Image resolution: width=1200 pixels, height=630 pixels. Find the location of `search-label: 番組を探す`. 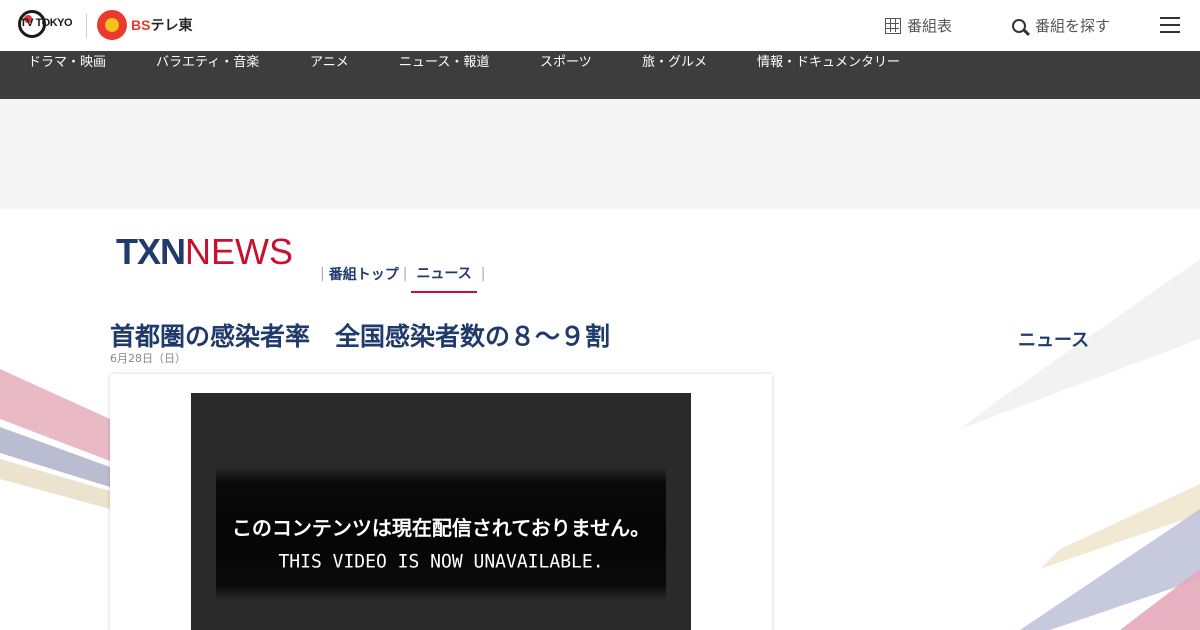

search-label: 番組を探す is located at coordinates (1073, 26).